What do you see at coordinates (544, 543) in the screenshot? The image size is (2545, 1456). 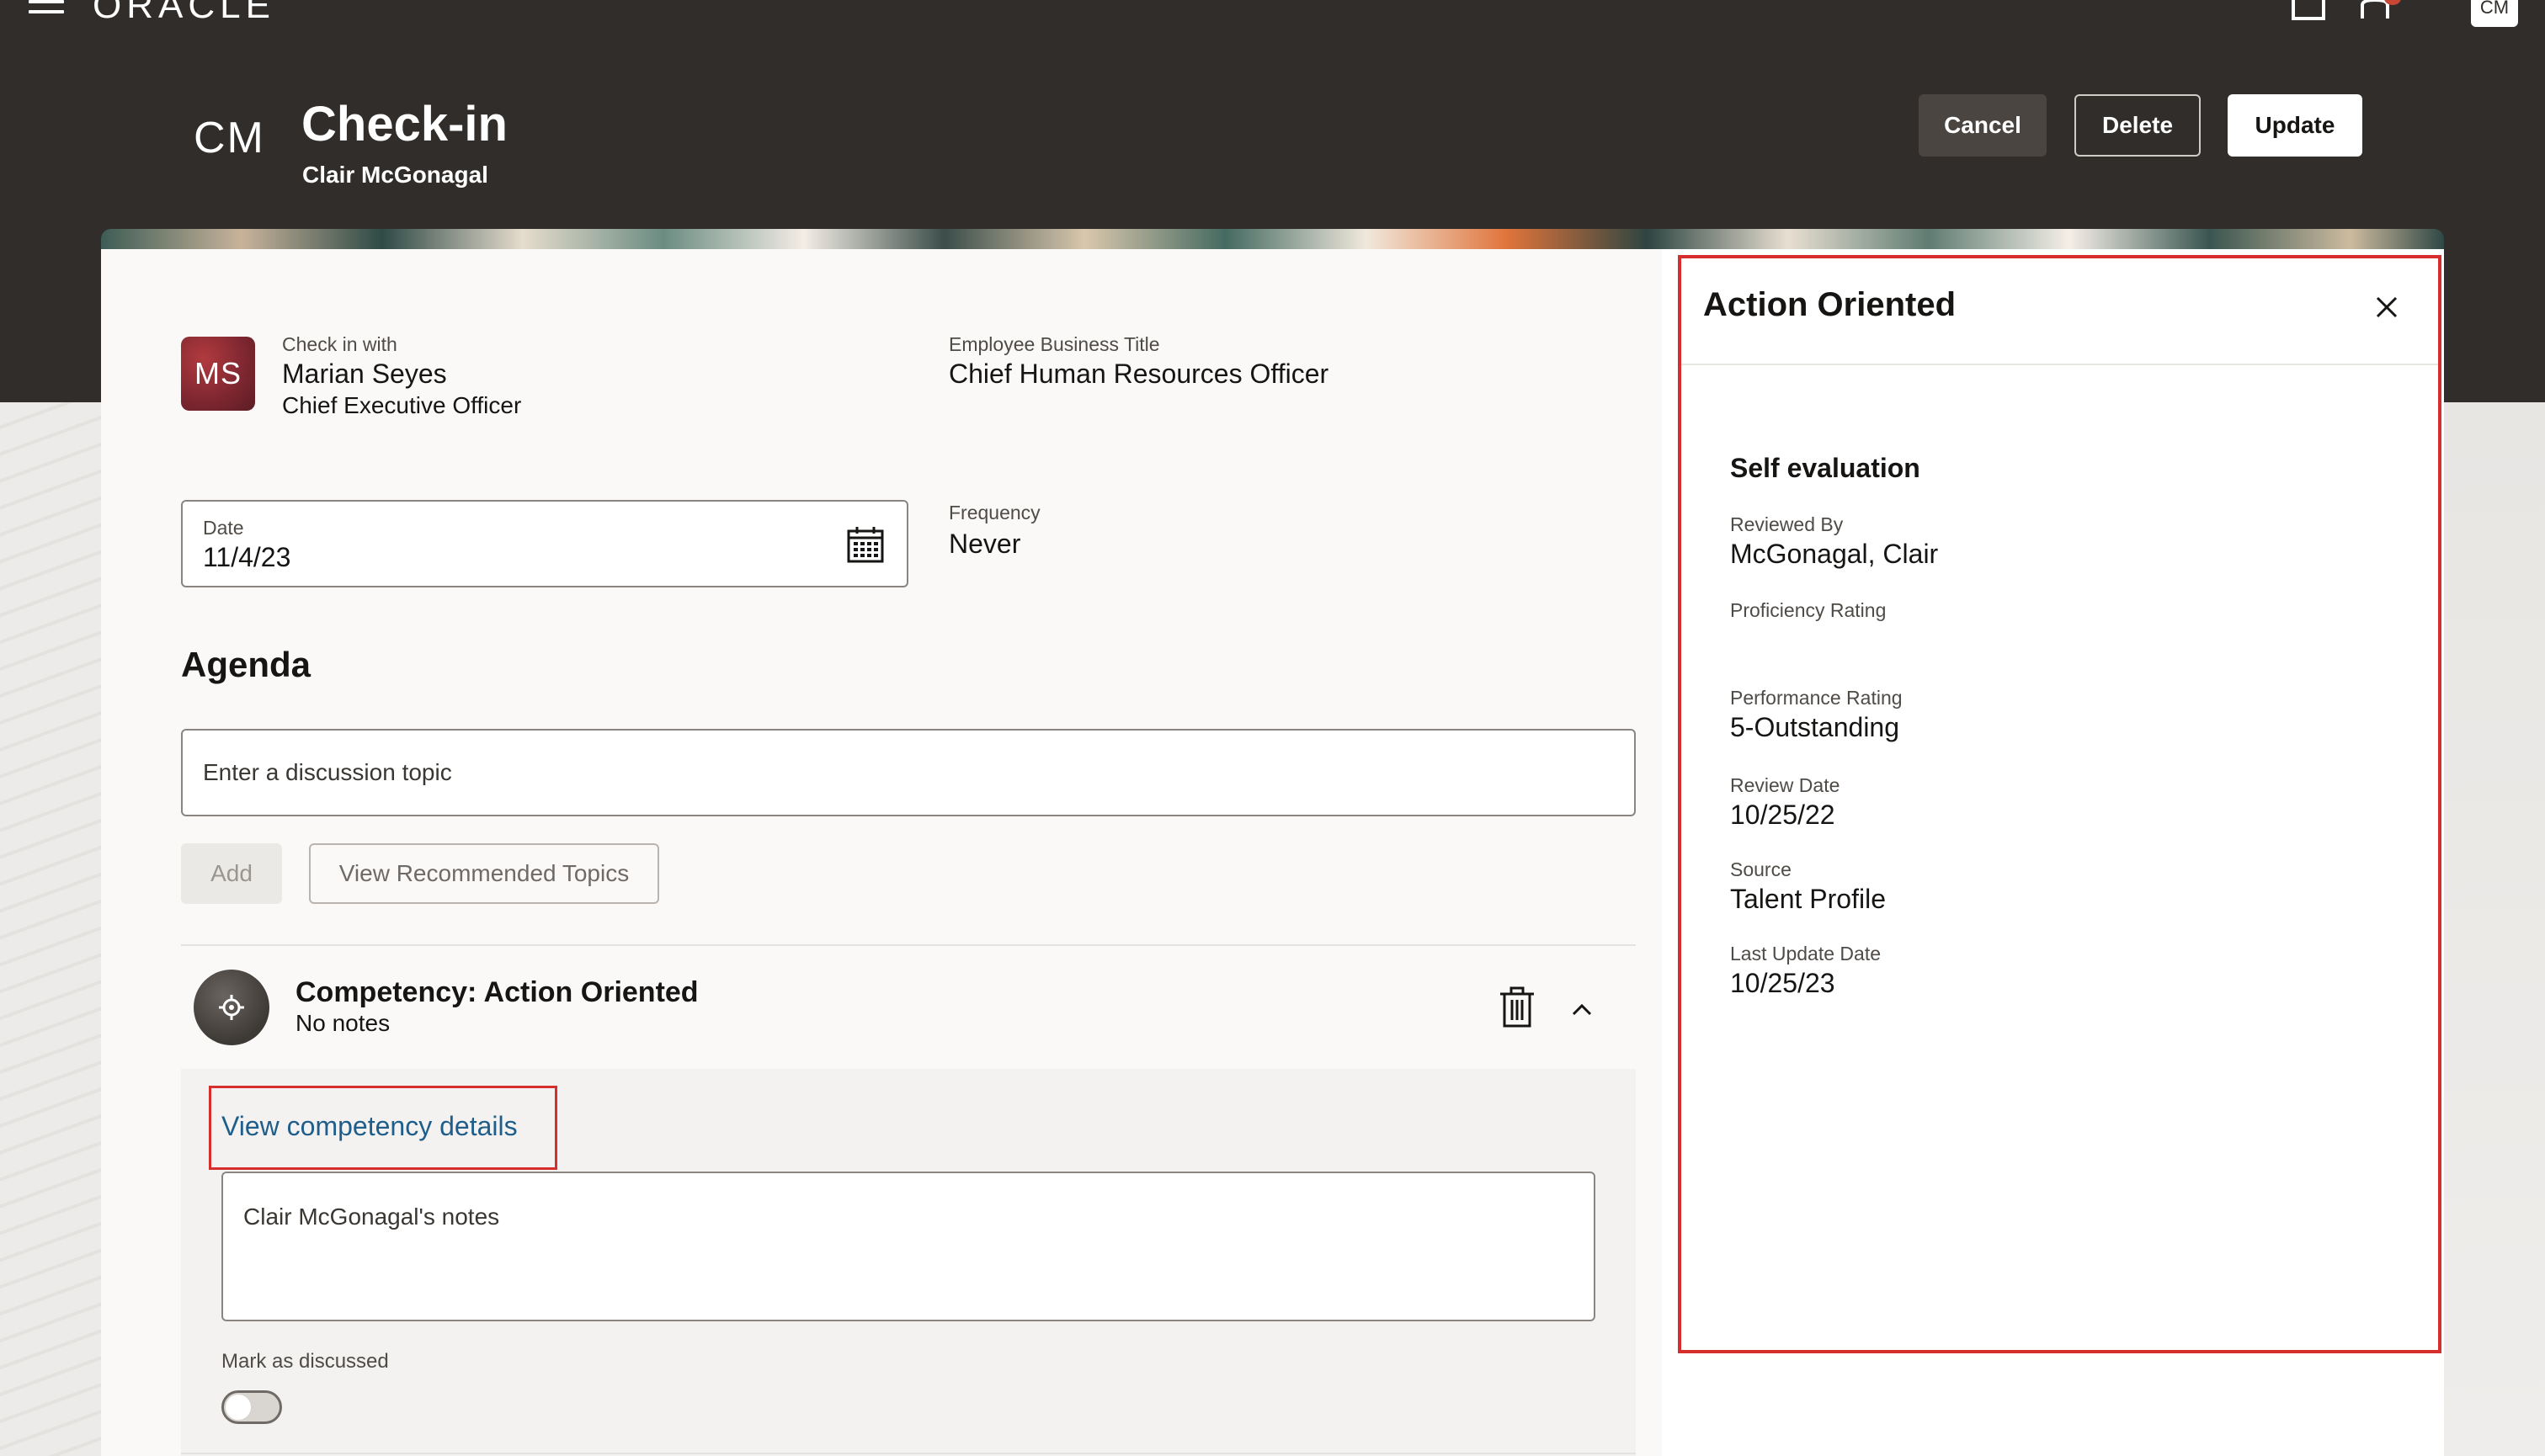 I see `date-field: Date 11/4/23` at bounding box center [544, 543].